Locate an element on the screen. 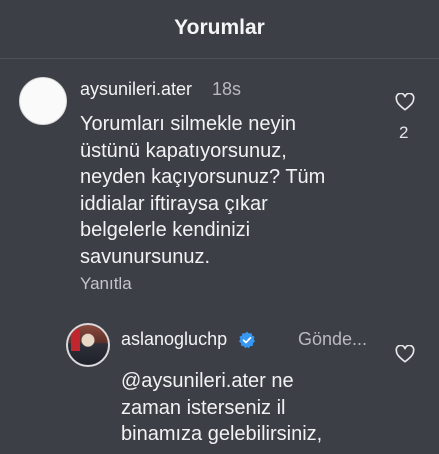 The width and height of the screenshot is (439, 454). comments-header: Yorumlar is located at coordinates (219, 29).